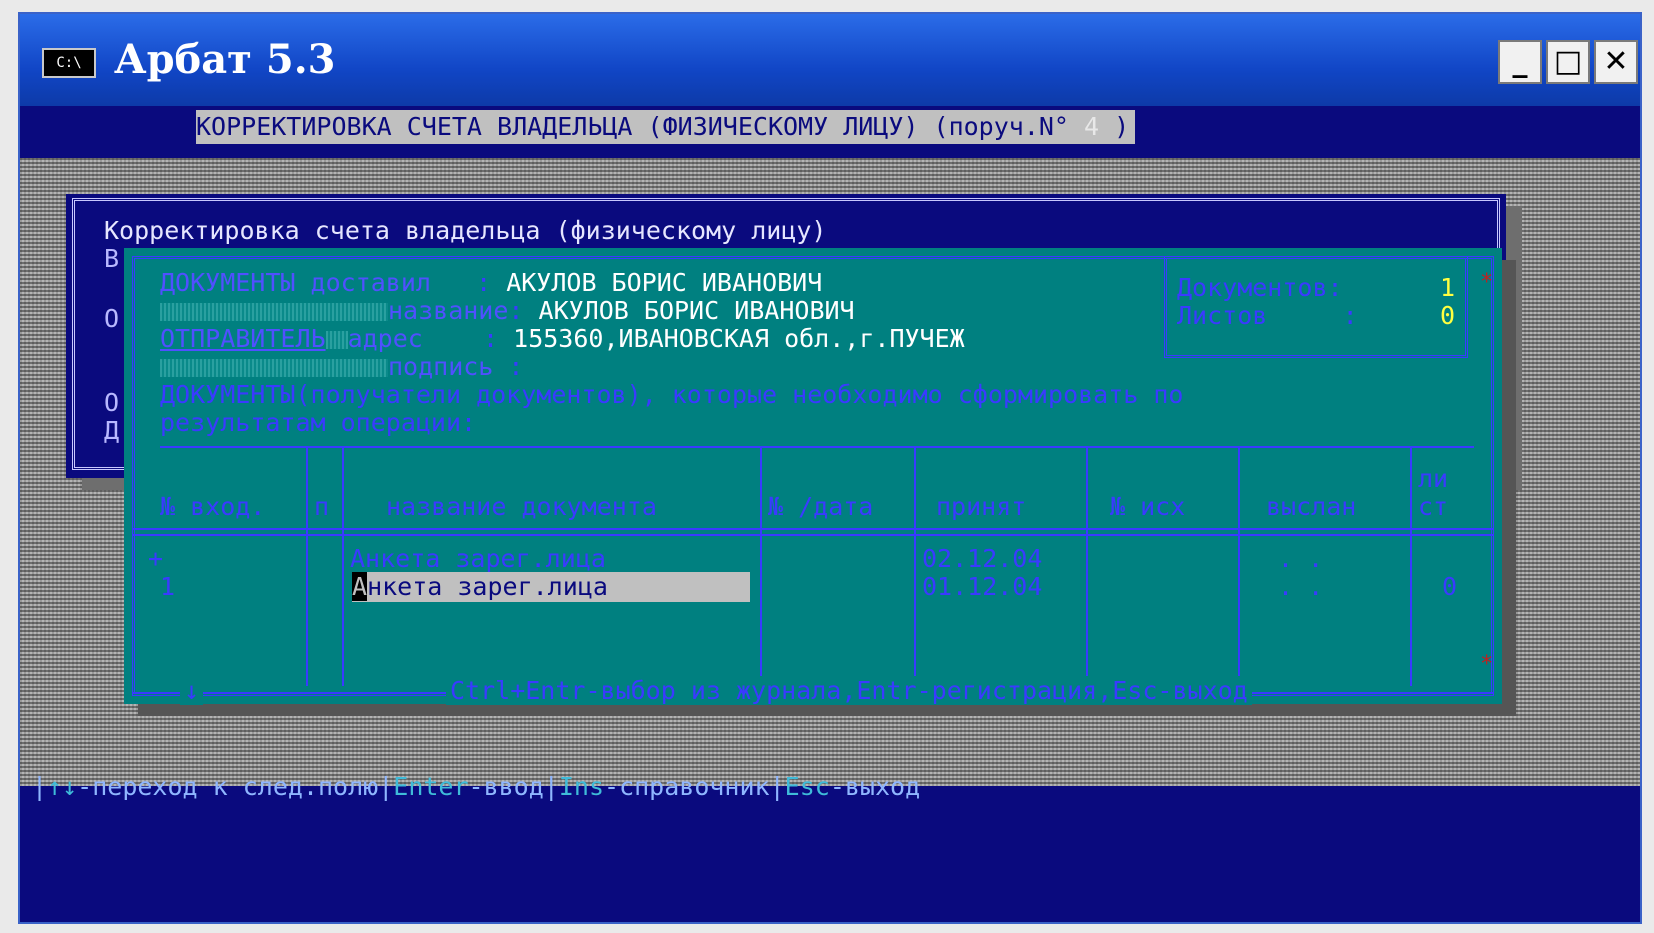 Image resolution: width=1654 pixels, height=933 pixels. What do you see at coordinates (982, 586) in the screenshot?
I see `table-row-accepted: 01.12.04` at bounding box center [982, 586].